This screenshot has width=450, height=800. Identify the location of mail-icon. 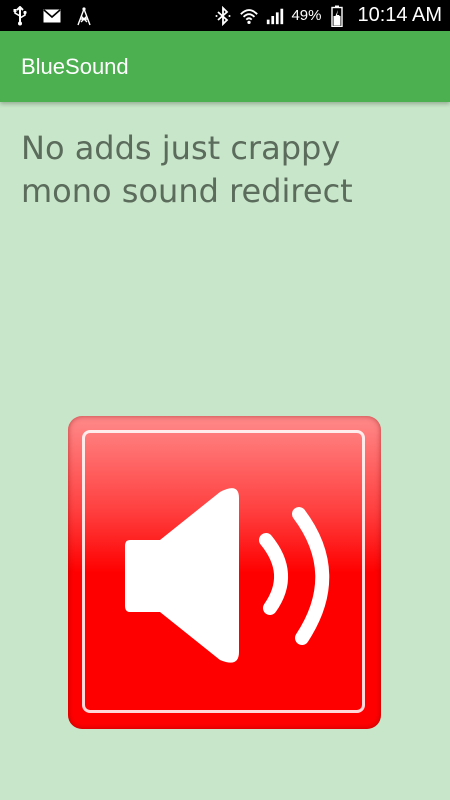
(52, 16).